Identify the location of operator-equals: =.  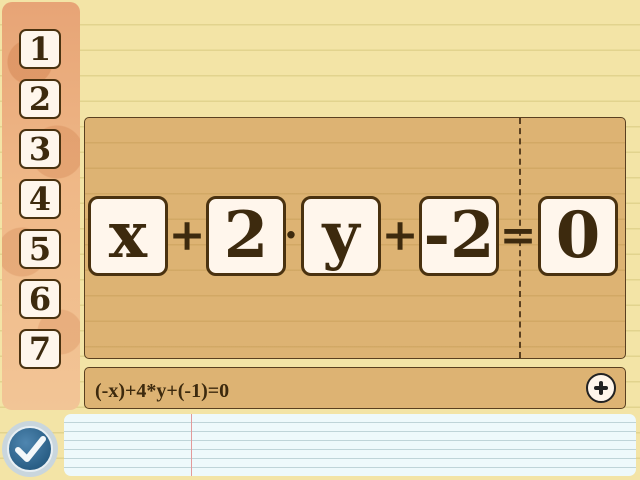
(518, 235).